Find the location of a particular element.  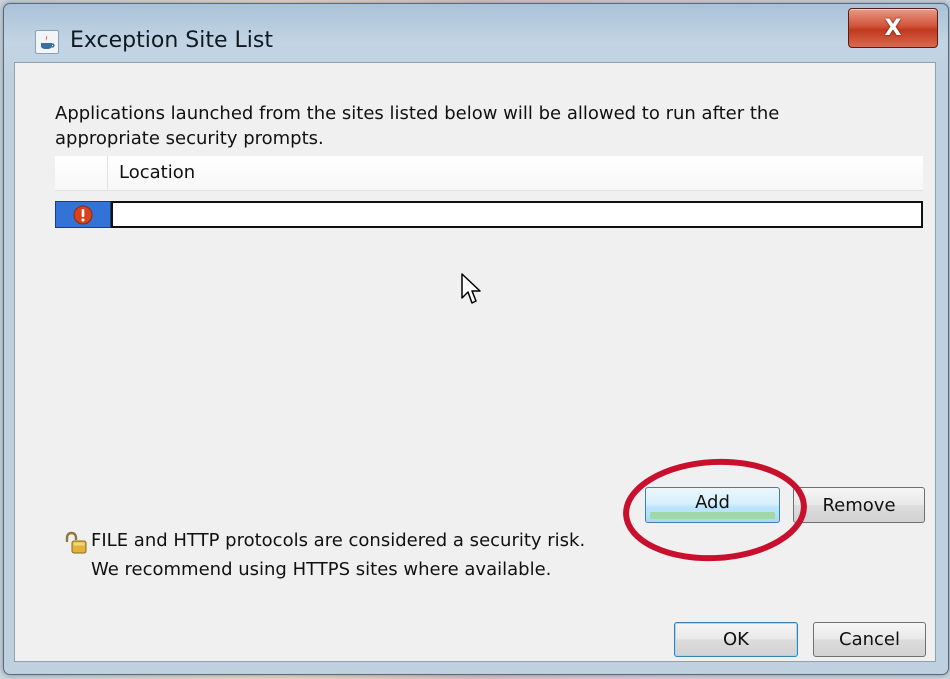

cancel-button: Cancel is located at coordinates (869, 639).